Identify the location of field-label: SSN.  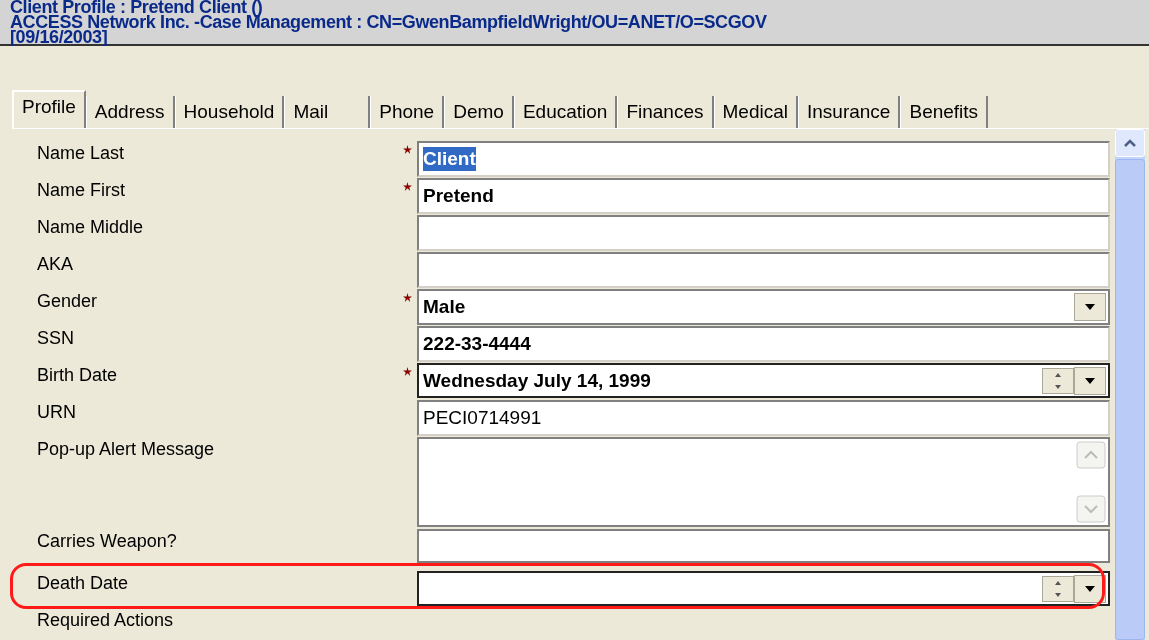
(55, 338).